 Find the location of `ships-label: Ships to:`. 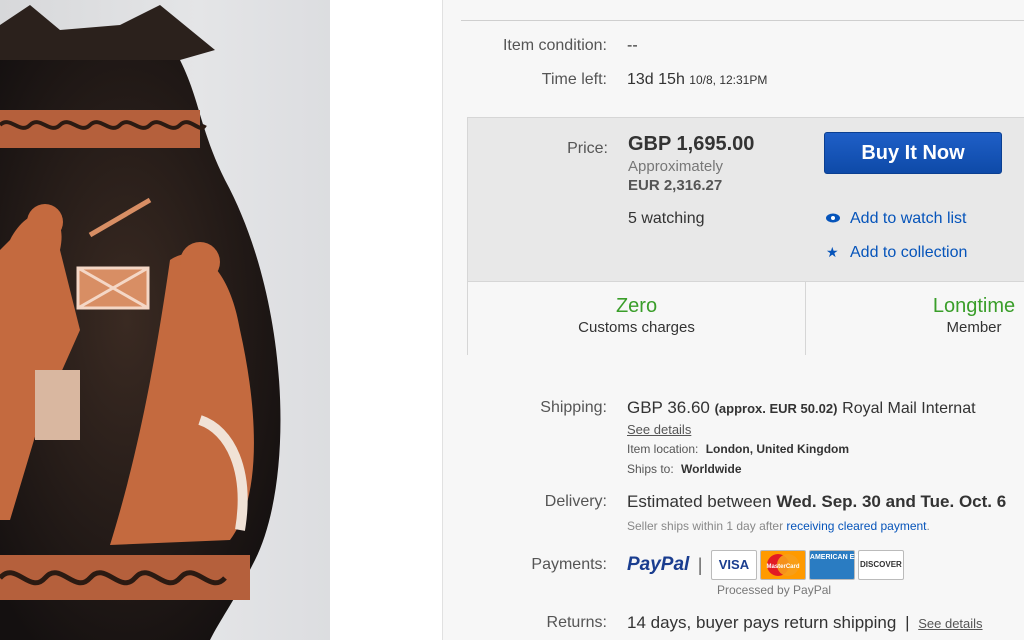

ships-label: Ships to: is located at coordinates (650, 469).